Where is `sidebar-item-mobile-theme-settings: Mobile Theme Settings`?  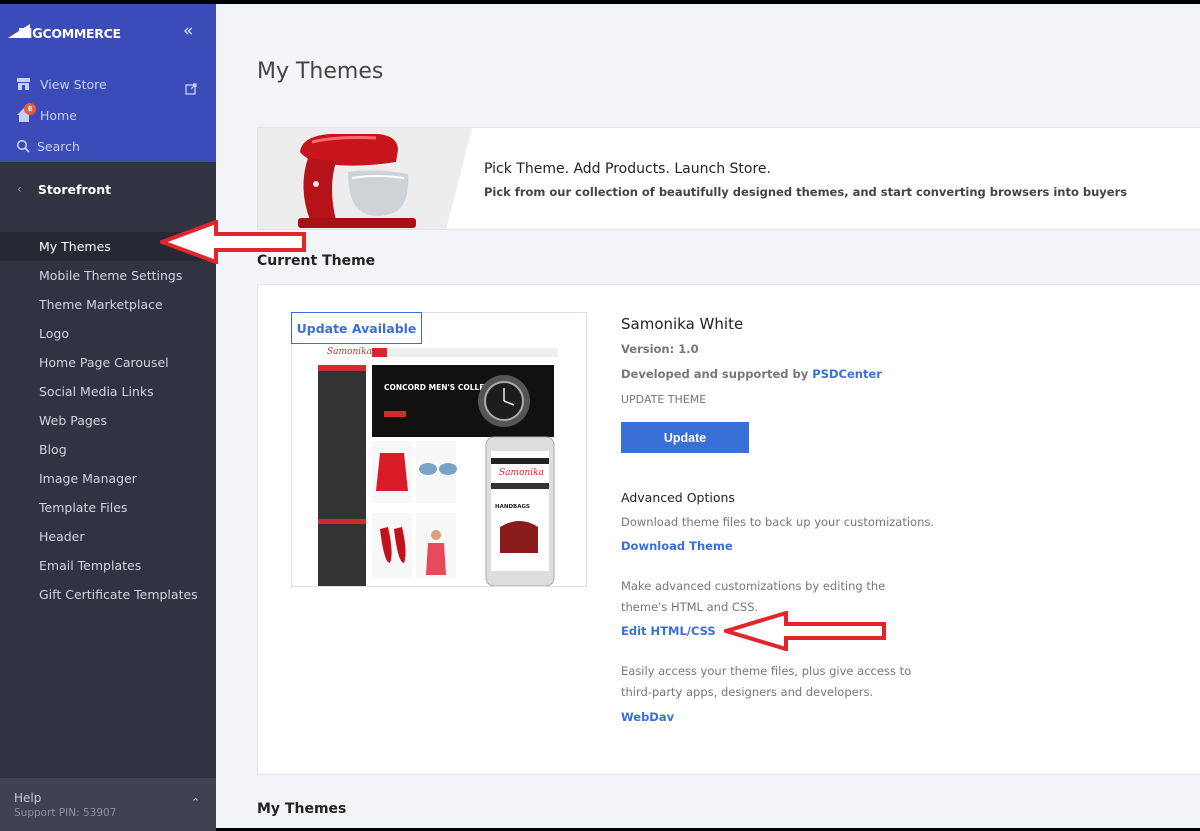
sidebar-item-mobile-theme-settings: Mobile Theme Settings is located at coordinates (108, 275).